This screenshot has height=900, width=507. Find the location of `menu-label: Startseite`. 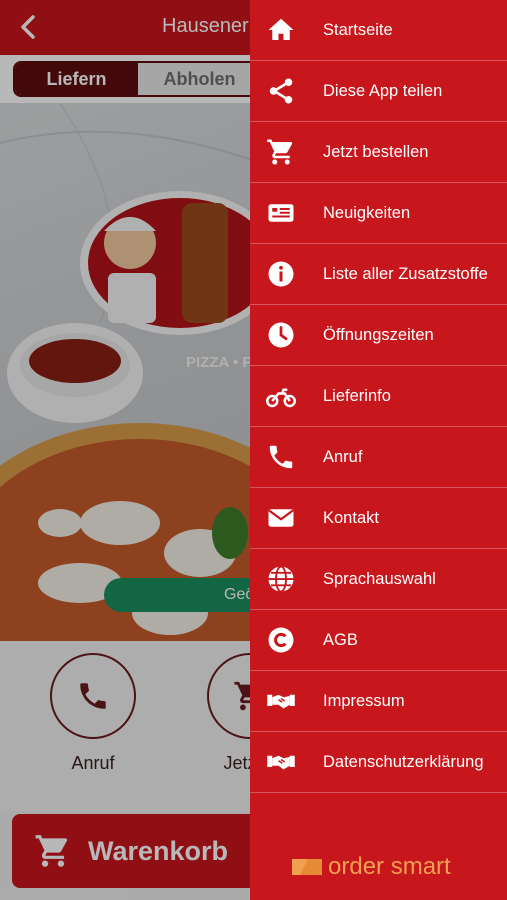

menu-label: Startseite is located at coordinates (358, 29).